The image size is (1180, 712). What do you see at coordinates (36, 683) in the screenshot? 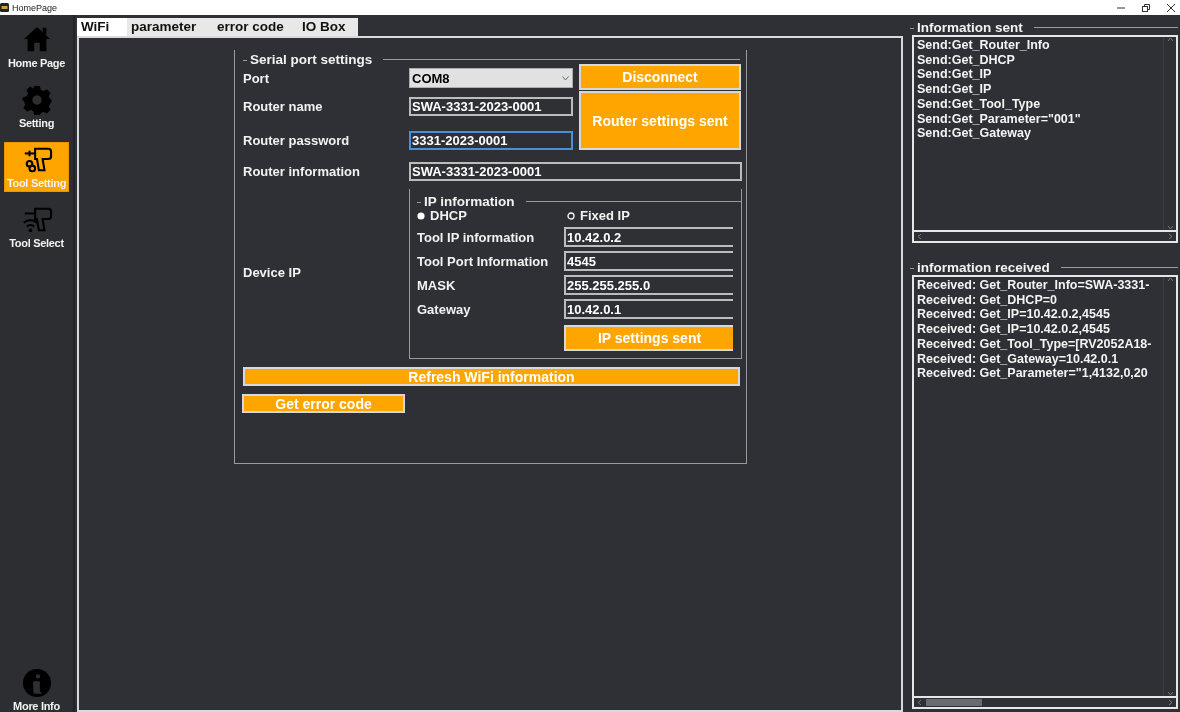
I see `info-icon` at bounding box center [36, 683].